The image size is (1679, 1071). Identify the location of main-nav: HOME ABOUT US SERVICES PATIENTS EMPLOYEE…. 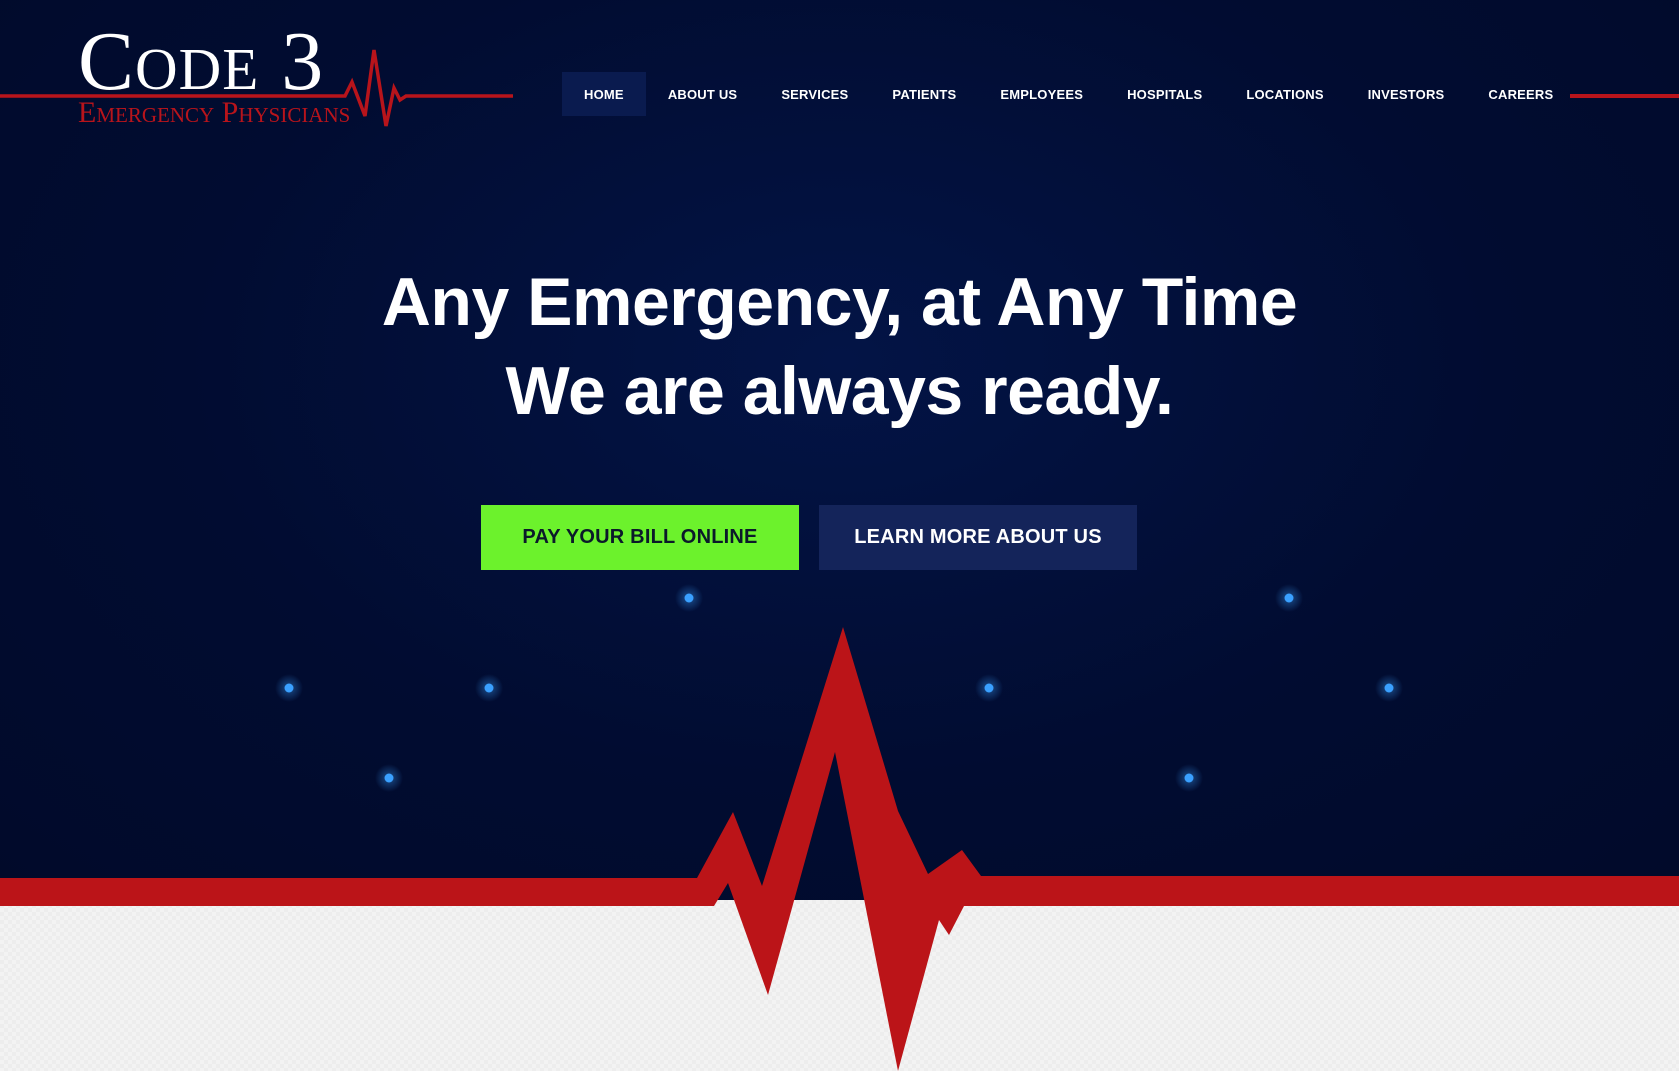
(1068, 94).